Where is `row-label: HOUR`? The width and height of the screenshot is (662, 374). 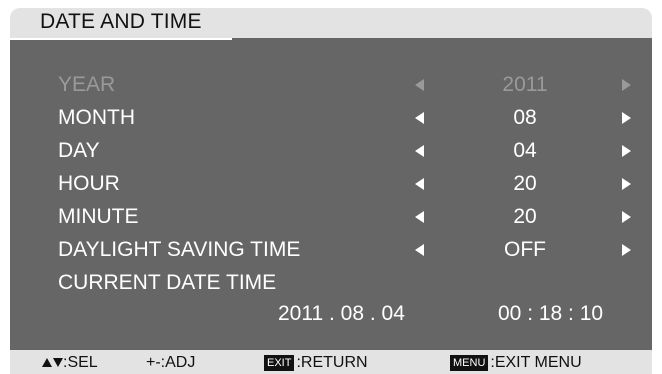
row-label: HOUR is located at coordinates (89, 183).